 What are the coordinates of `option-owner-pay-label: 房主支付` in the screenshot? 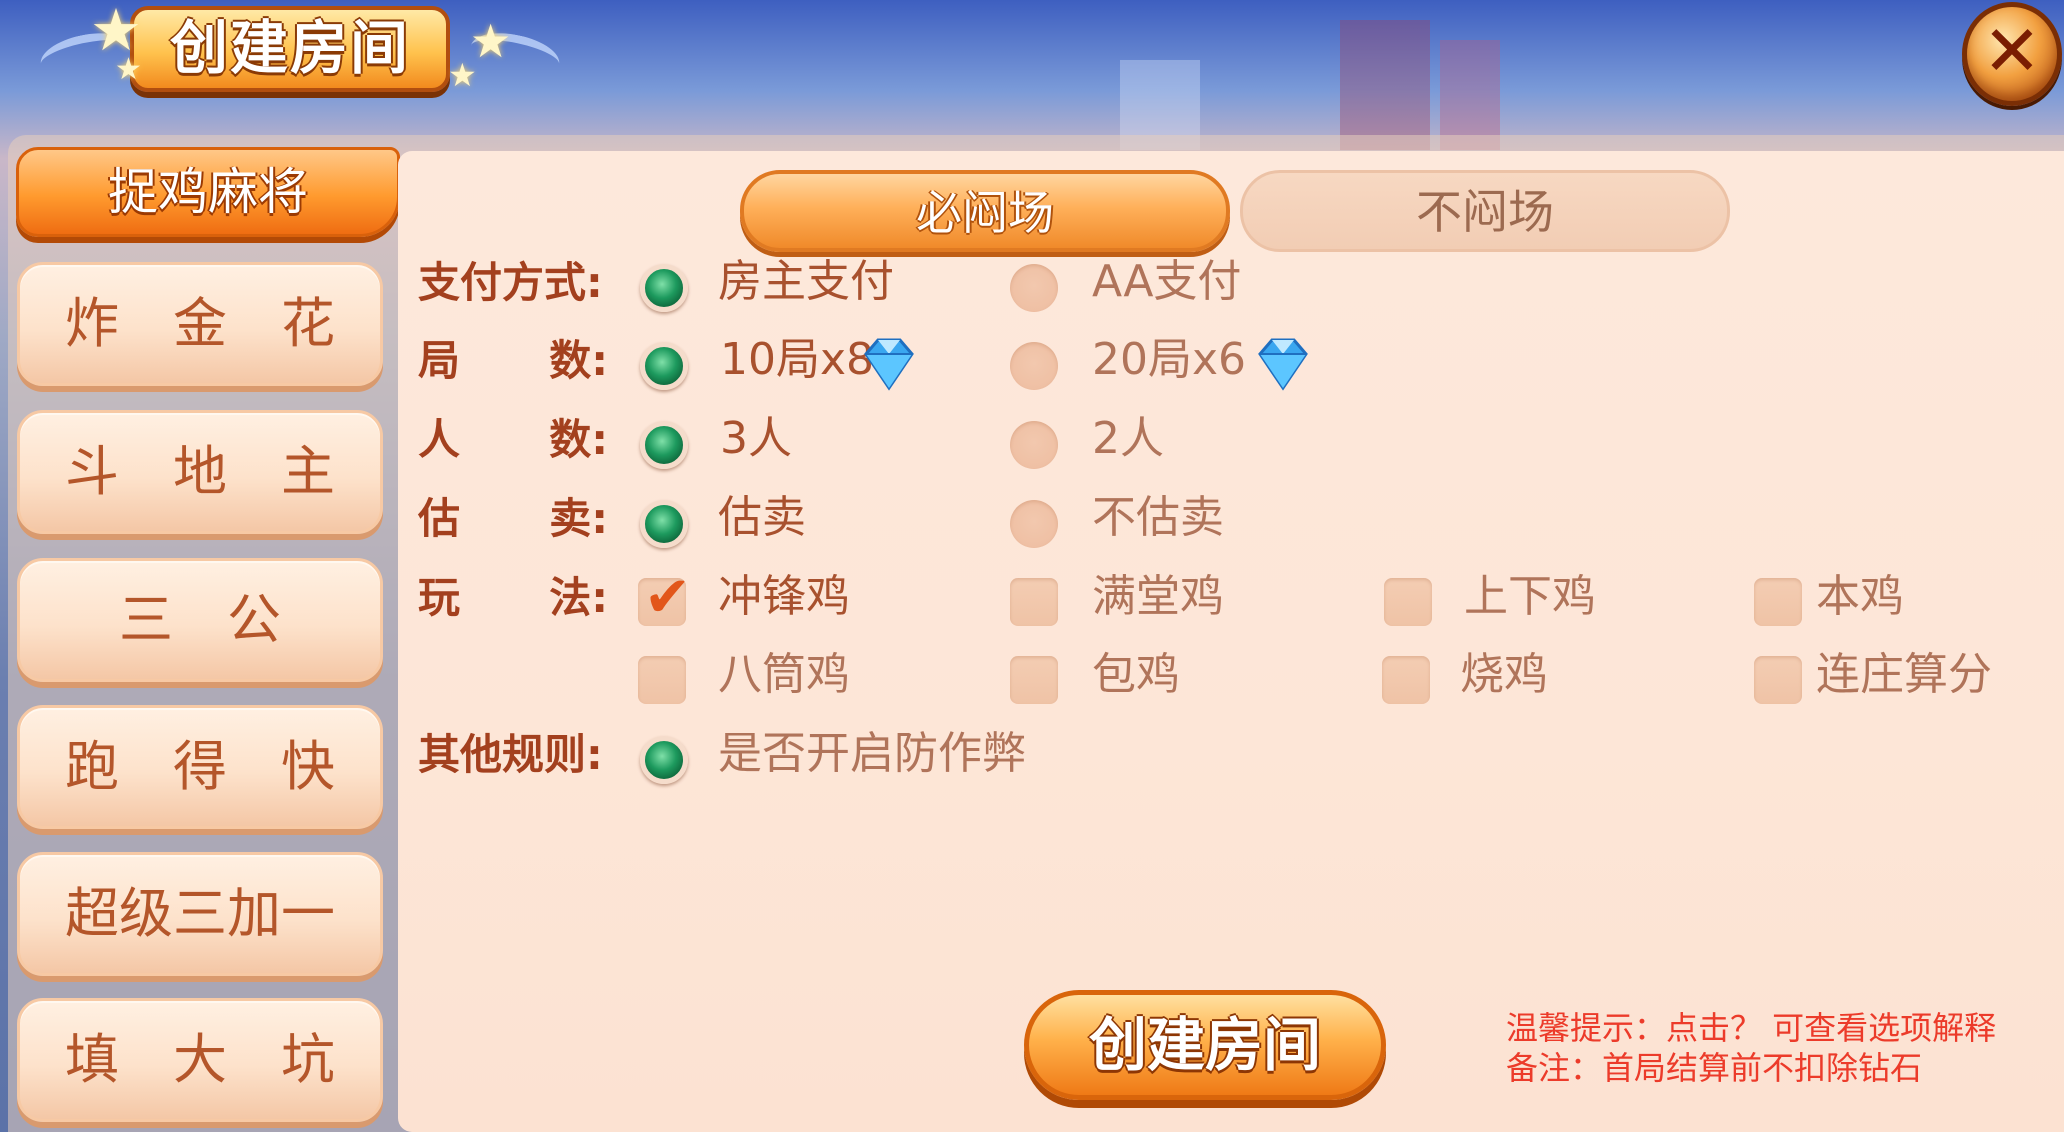 It's located at (806, 281).